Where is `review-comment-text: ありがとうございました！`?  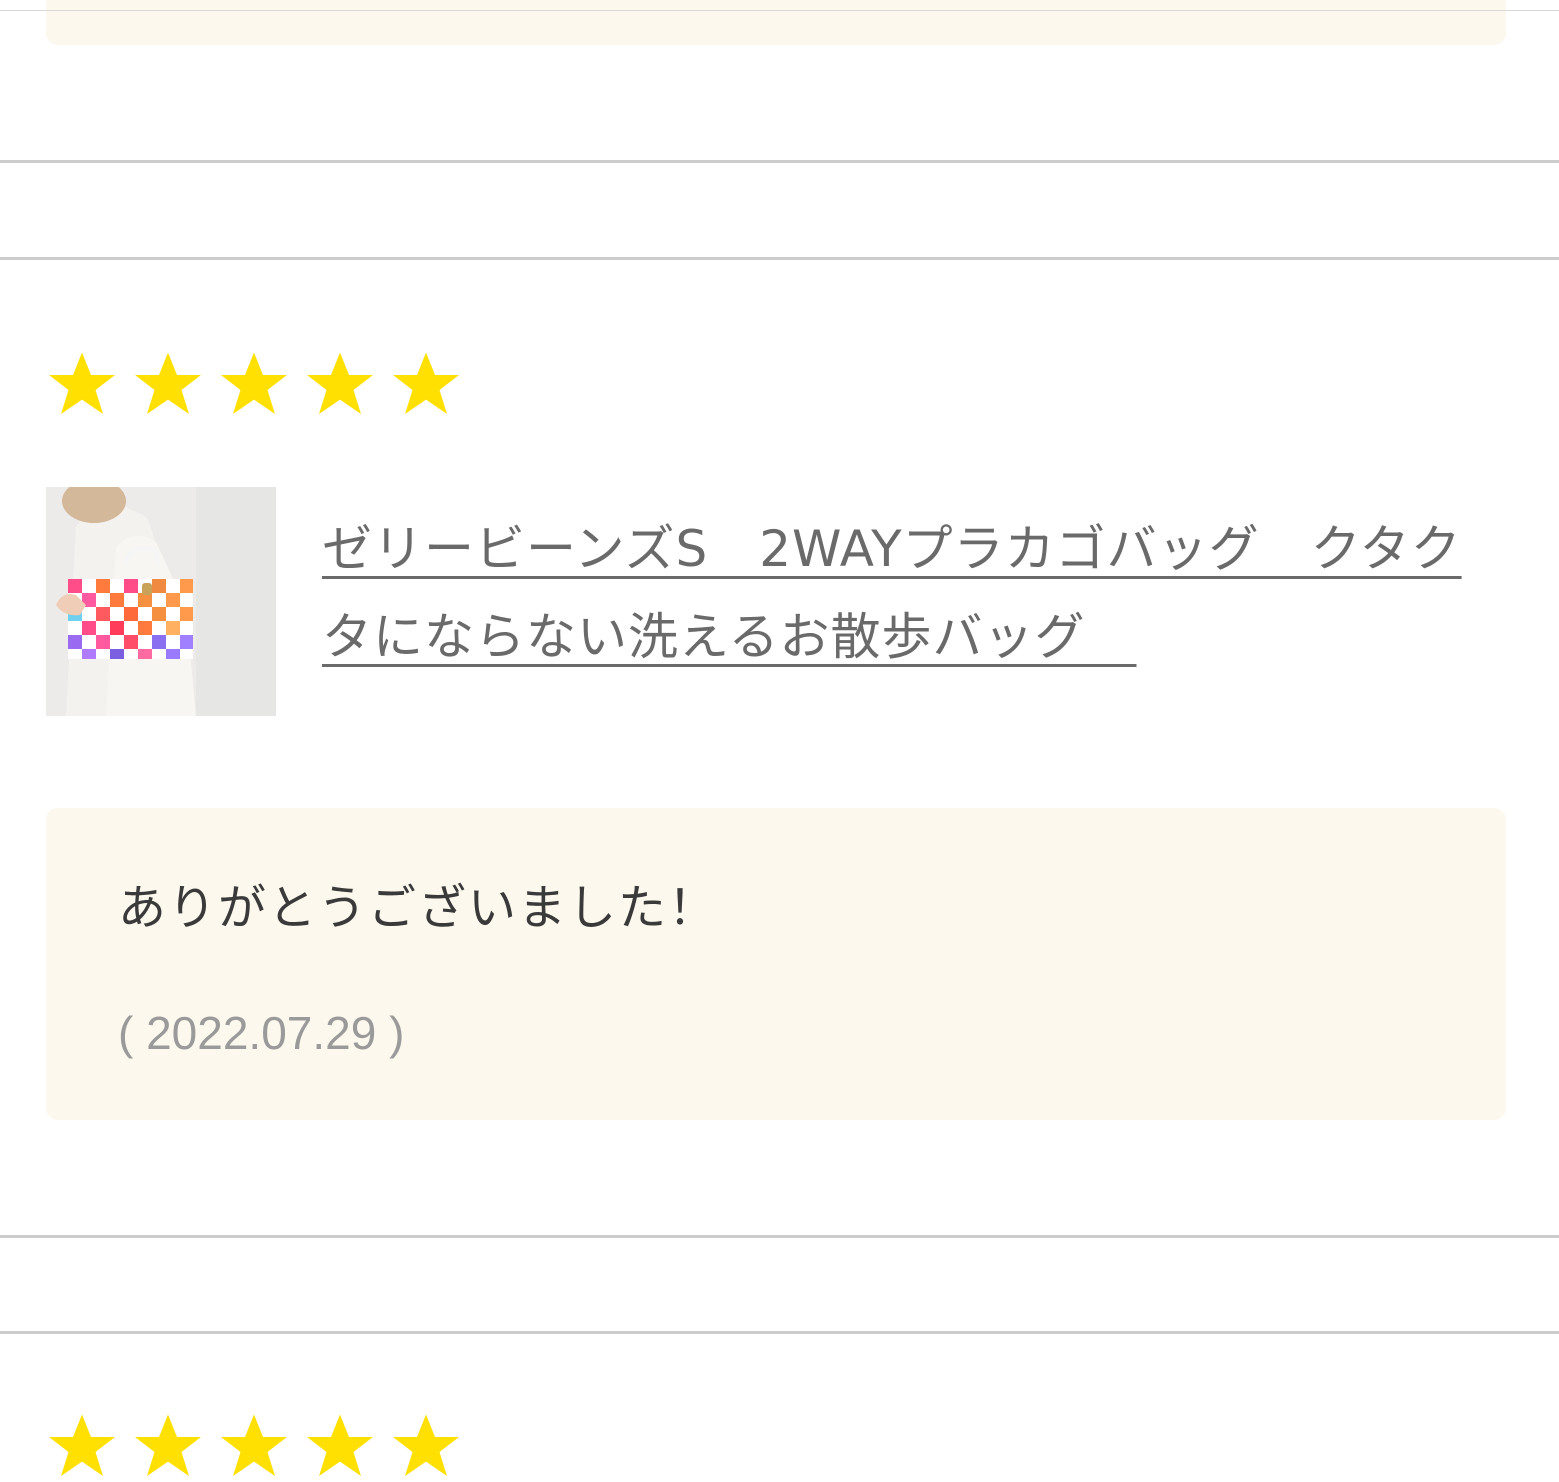
review-comment-text: ありがとうございました！ is located at coordinates (418, 908).